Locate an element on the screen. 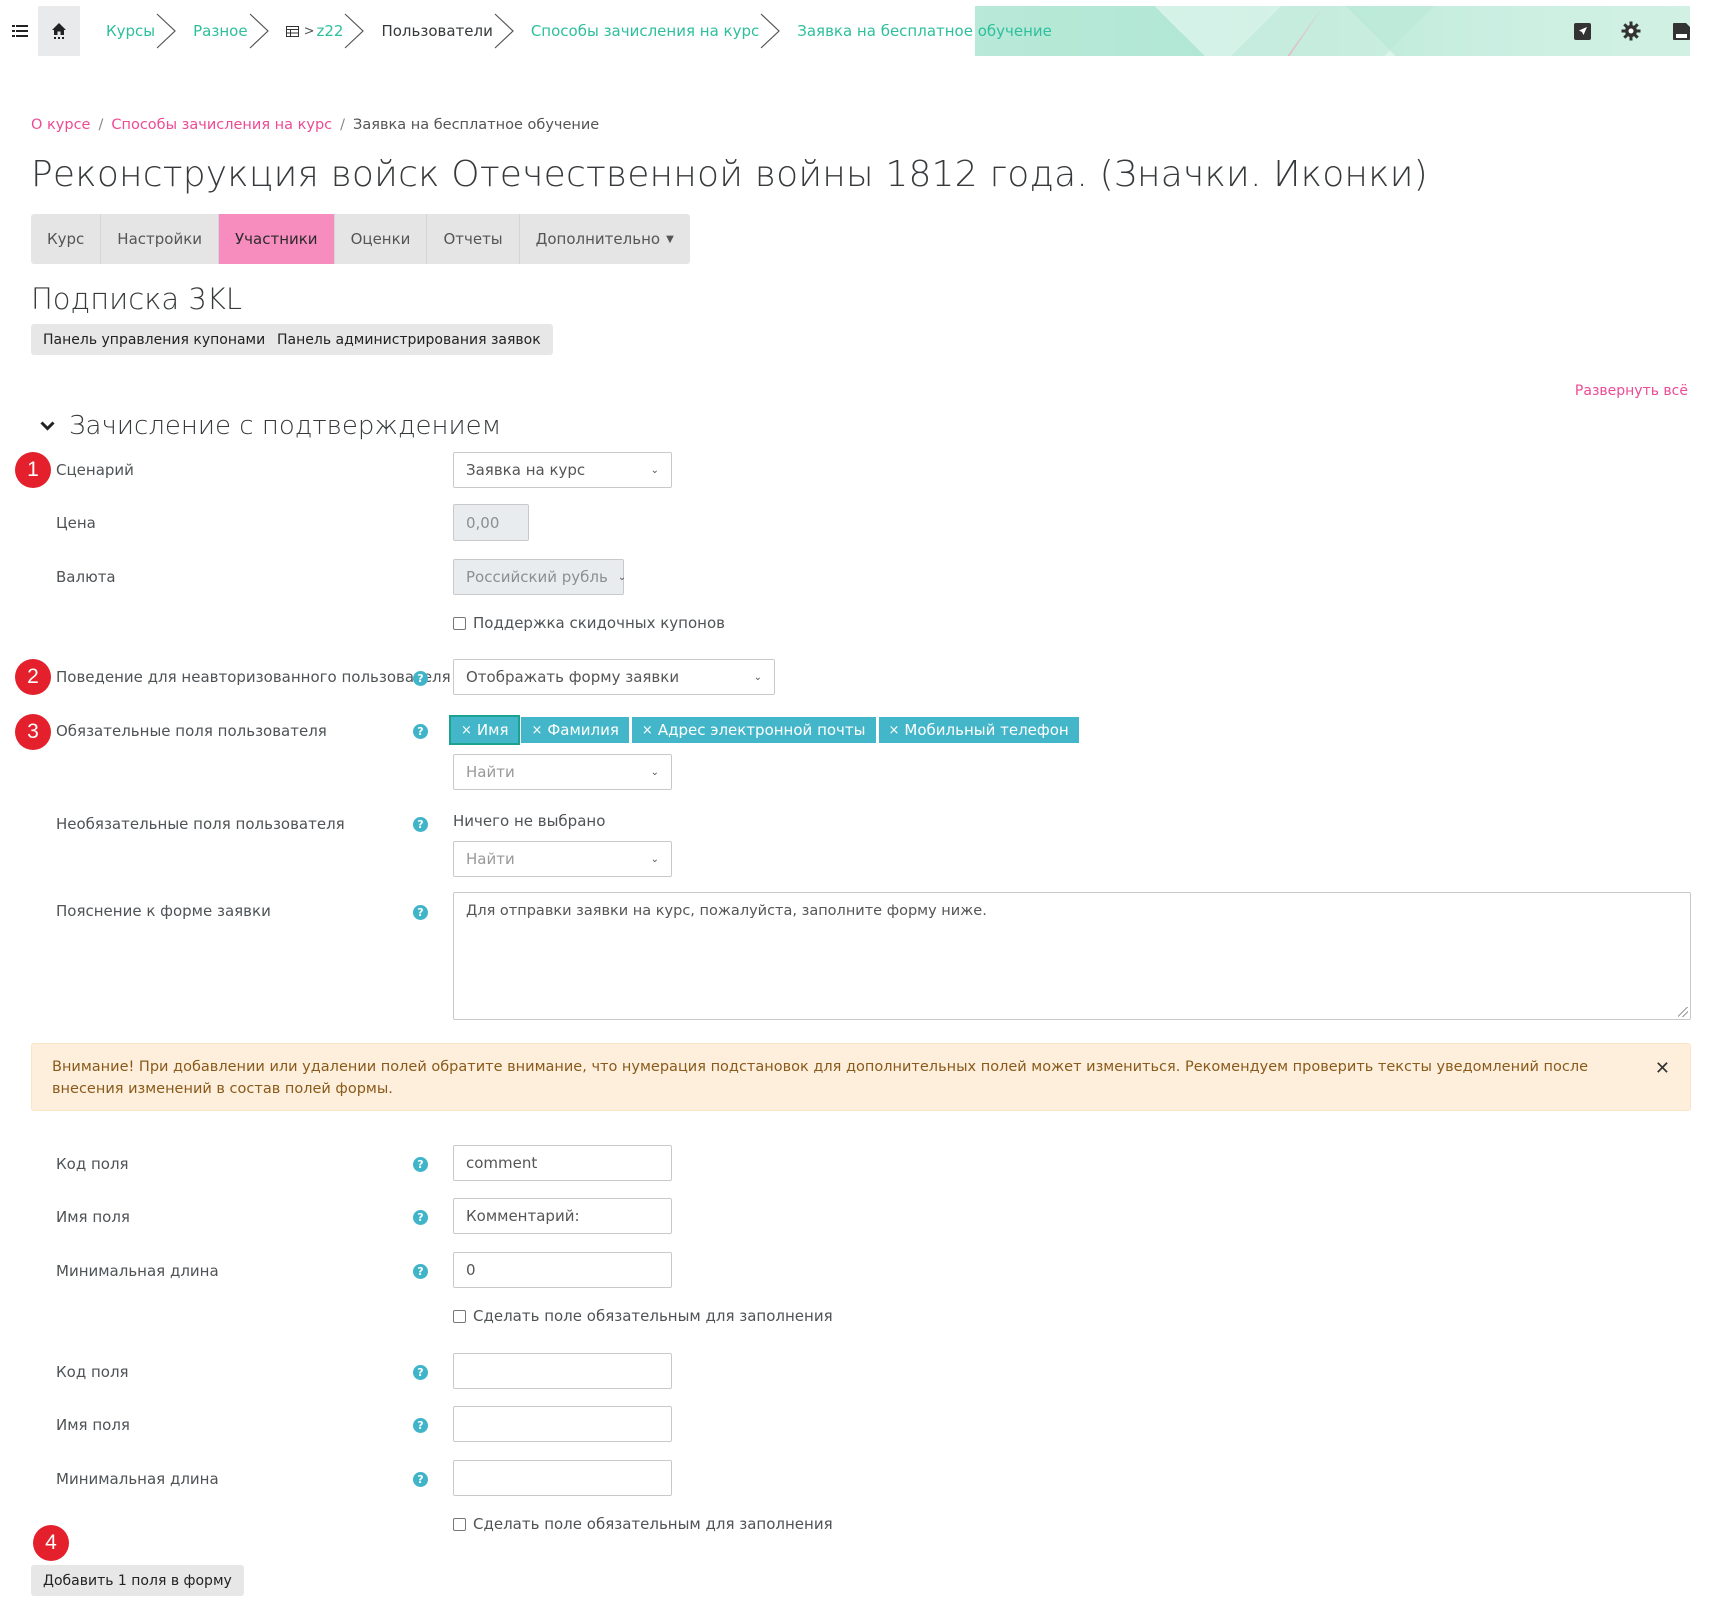  breadcrumb-enrol-methods: Способы зачисления на курс is located at coordinates (221, 125).